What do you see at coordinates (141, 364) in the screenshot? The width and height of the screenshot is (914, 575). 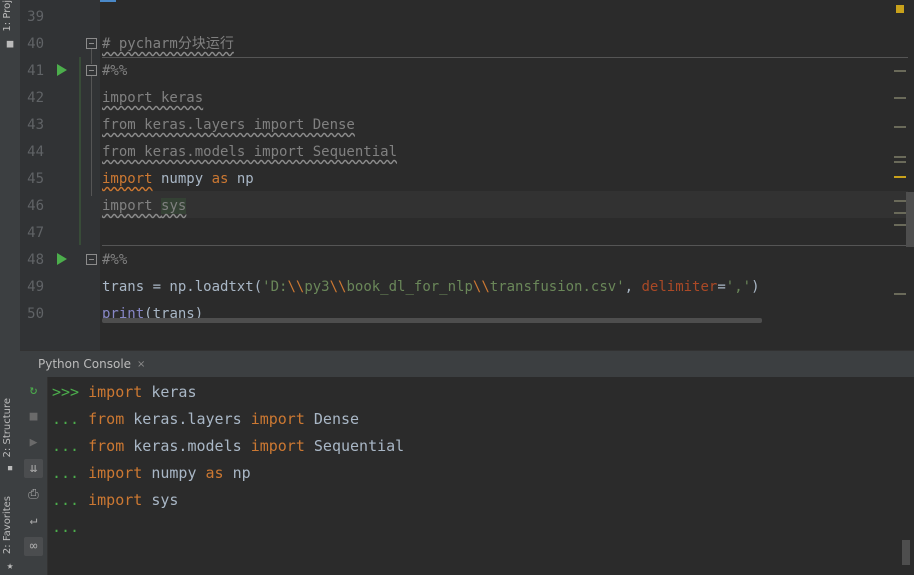 I see `close-icon: ×` at bounding box center [141, 364].